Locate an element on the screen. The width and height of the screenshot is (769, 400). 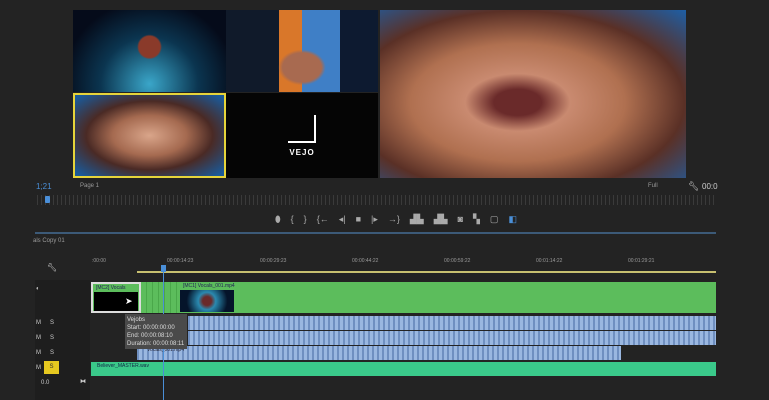
tooltip-duration: Duration: 00:00:08:11 is located at coordinates (156, 344).